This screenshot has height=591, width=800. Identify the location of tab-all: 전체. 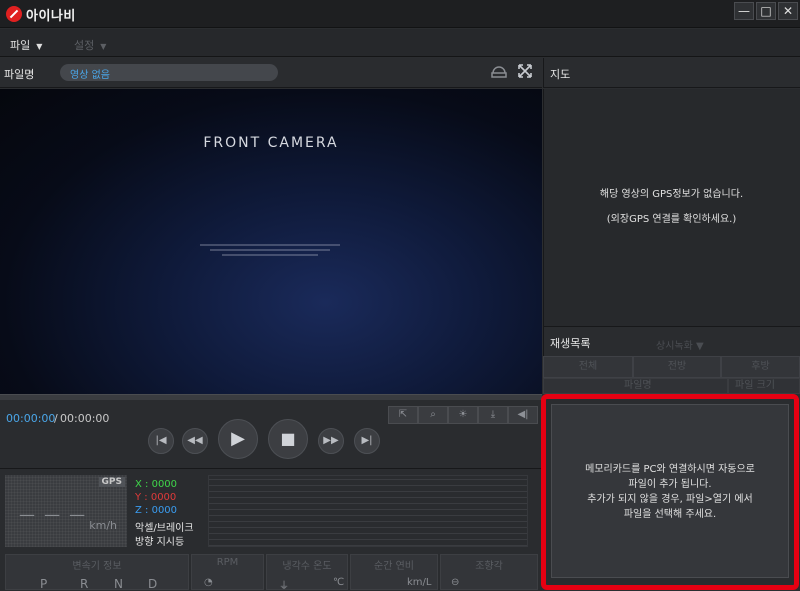
(588, 367).